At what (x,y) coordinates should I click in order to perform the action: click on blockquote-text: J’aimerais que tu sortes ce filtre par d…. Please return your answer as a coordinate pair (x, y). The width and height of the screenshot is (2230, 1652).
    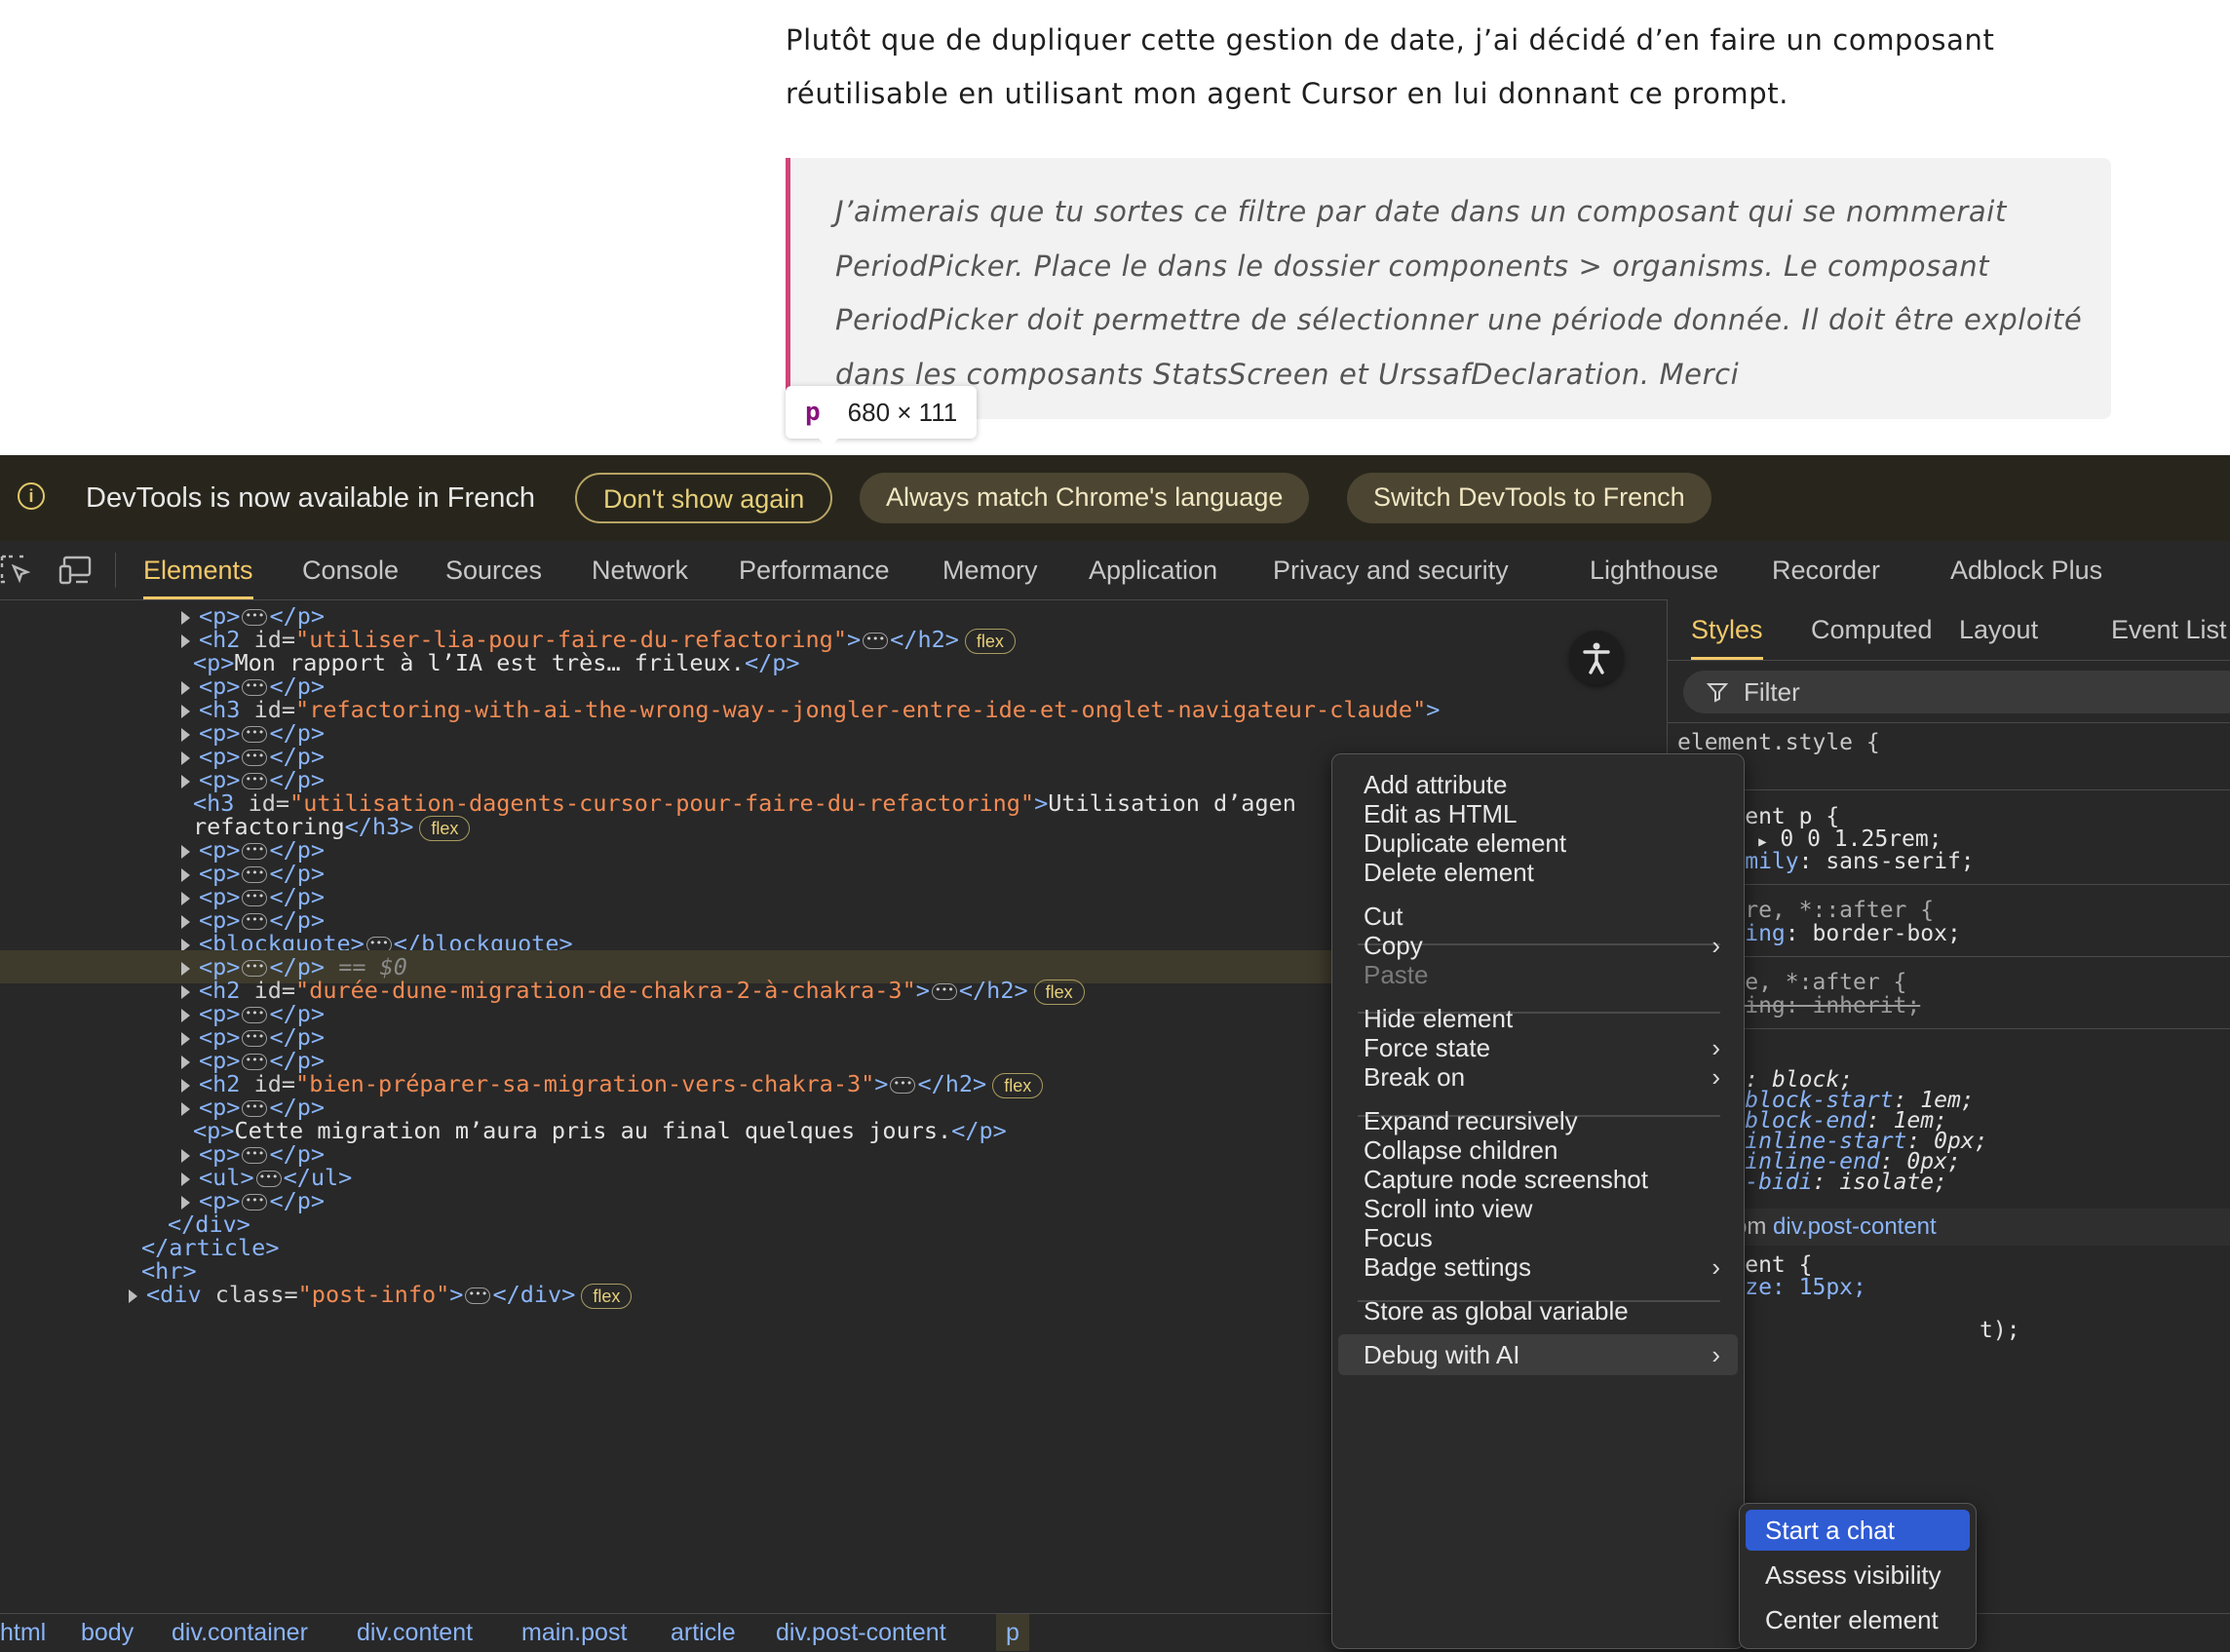
    Looking at the image, I should click on (1459, 293).